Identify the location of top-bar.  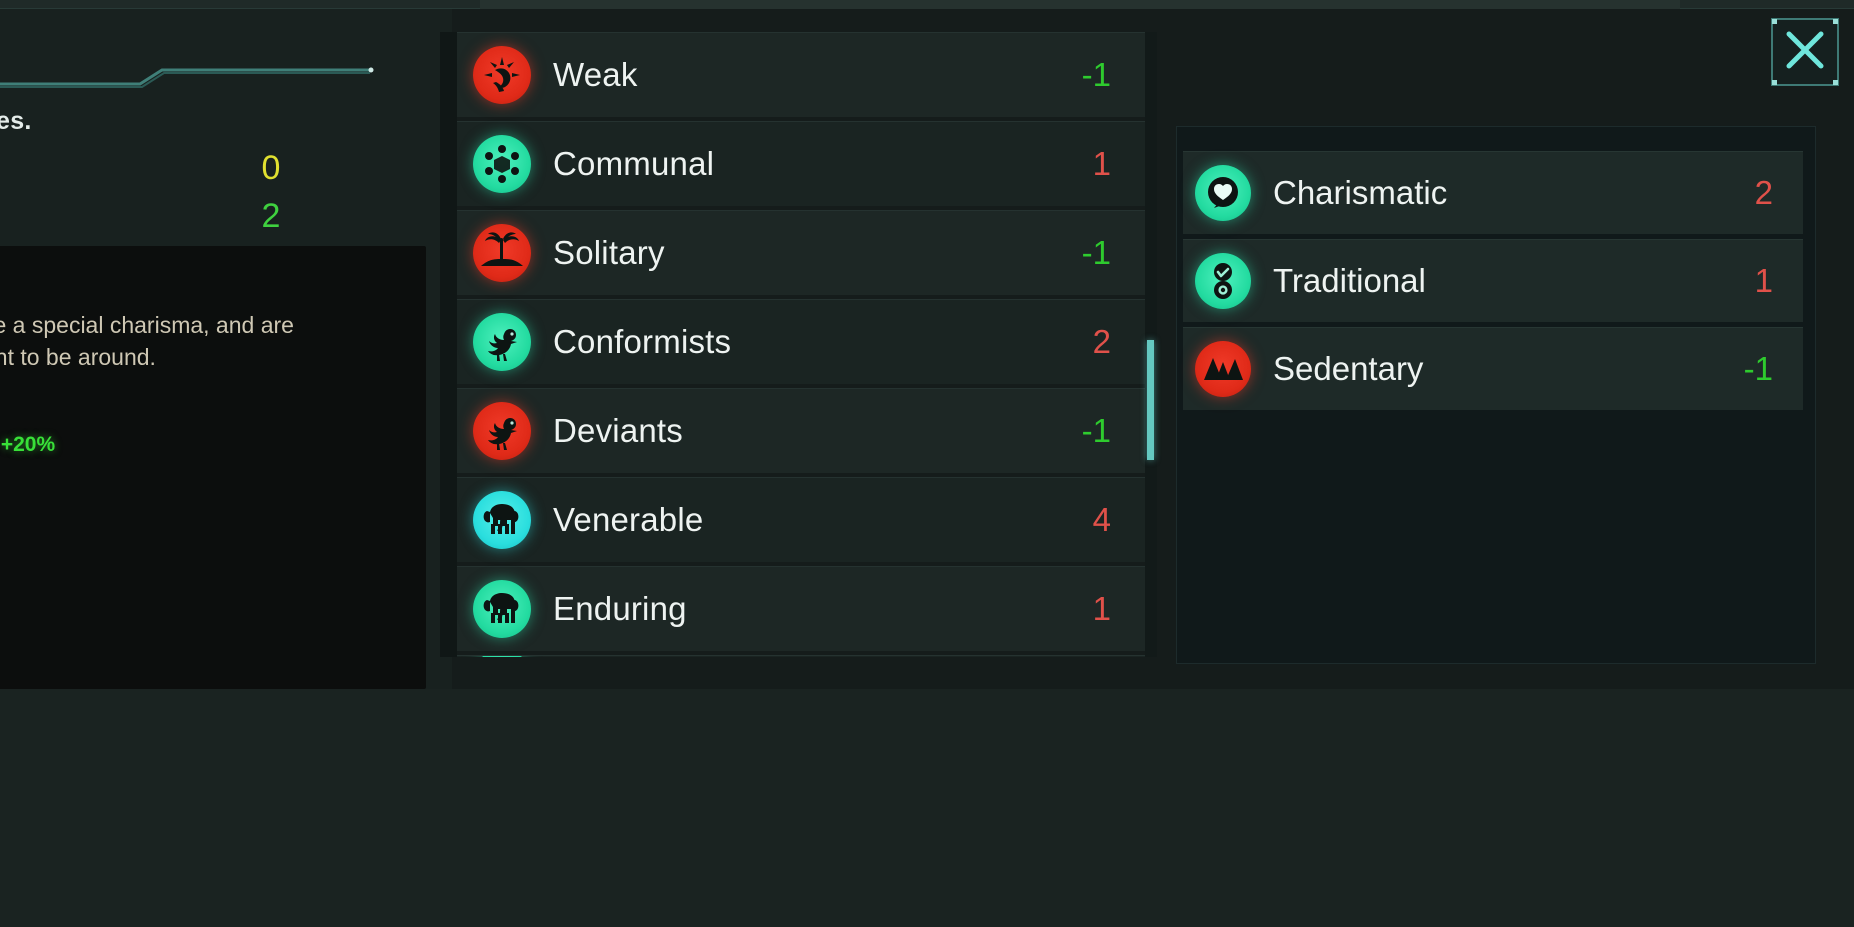
(927, 4).